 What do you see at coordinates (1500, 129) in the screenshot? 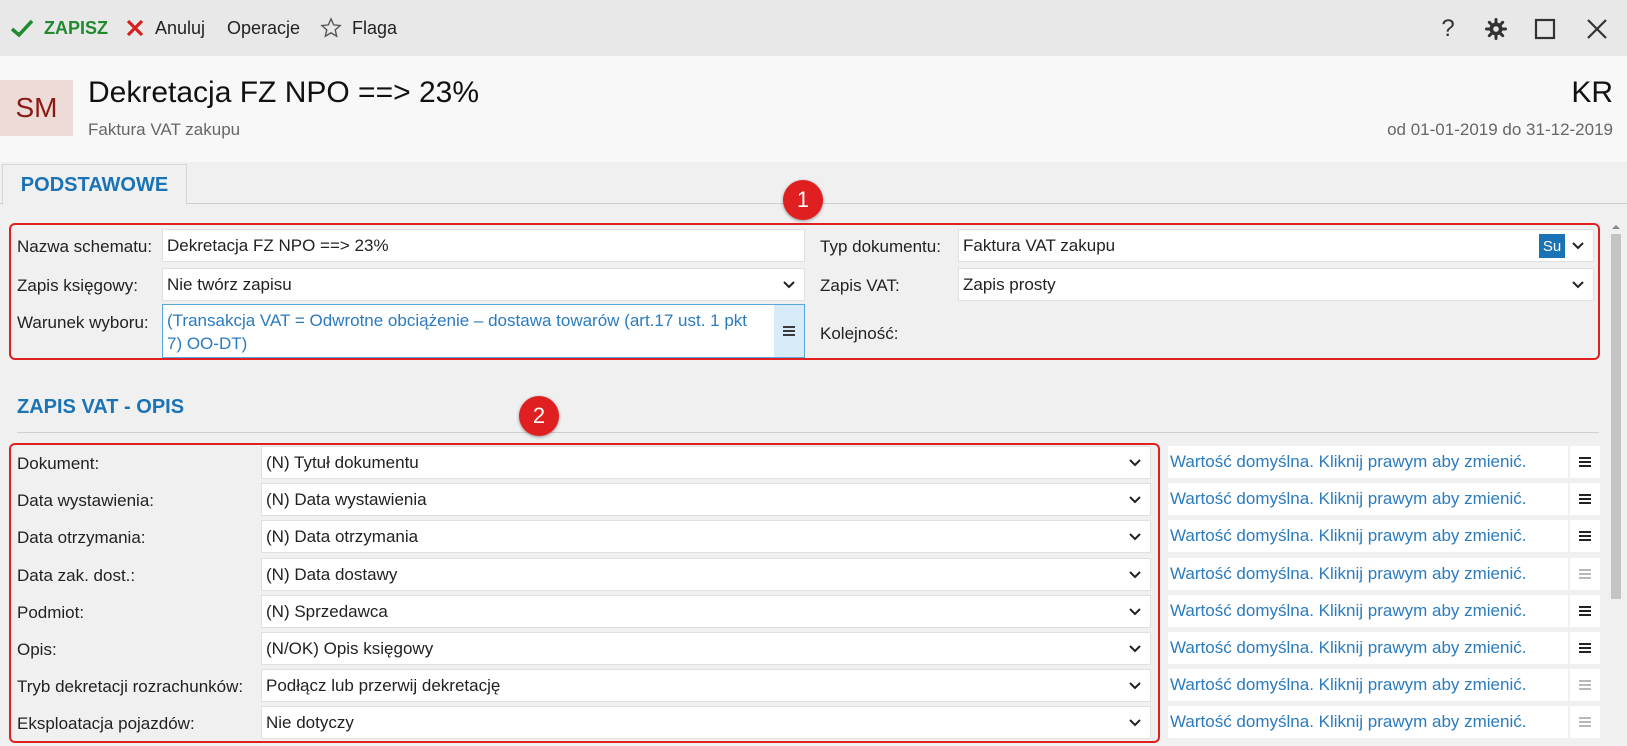
I see `date-range: od 01-01-2019 do 31-12-2019` at bounding box center [1500, 129].